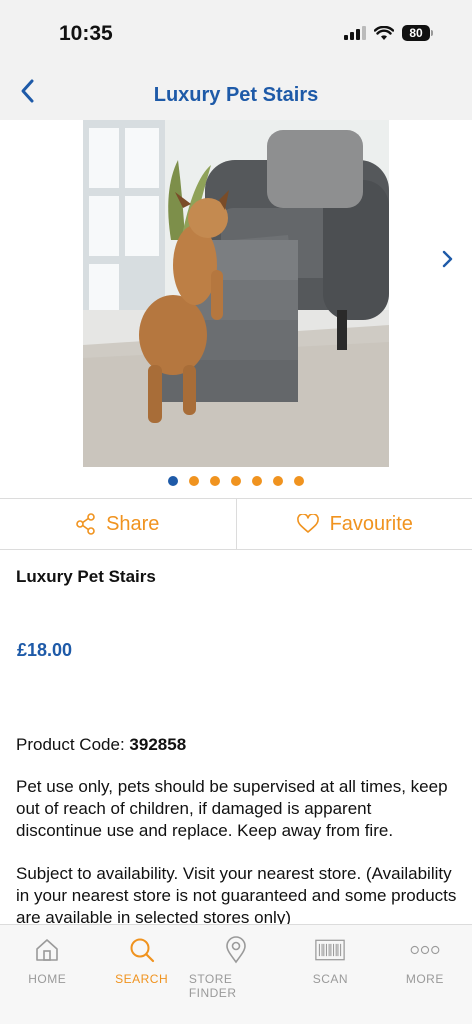 The height and width of the screenshot is (1024, 472). I want to click on more-dots-icon, so click(425, 950).